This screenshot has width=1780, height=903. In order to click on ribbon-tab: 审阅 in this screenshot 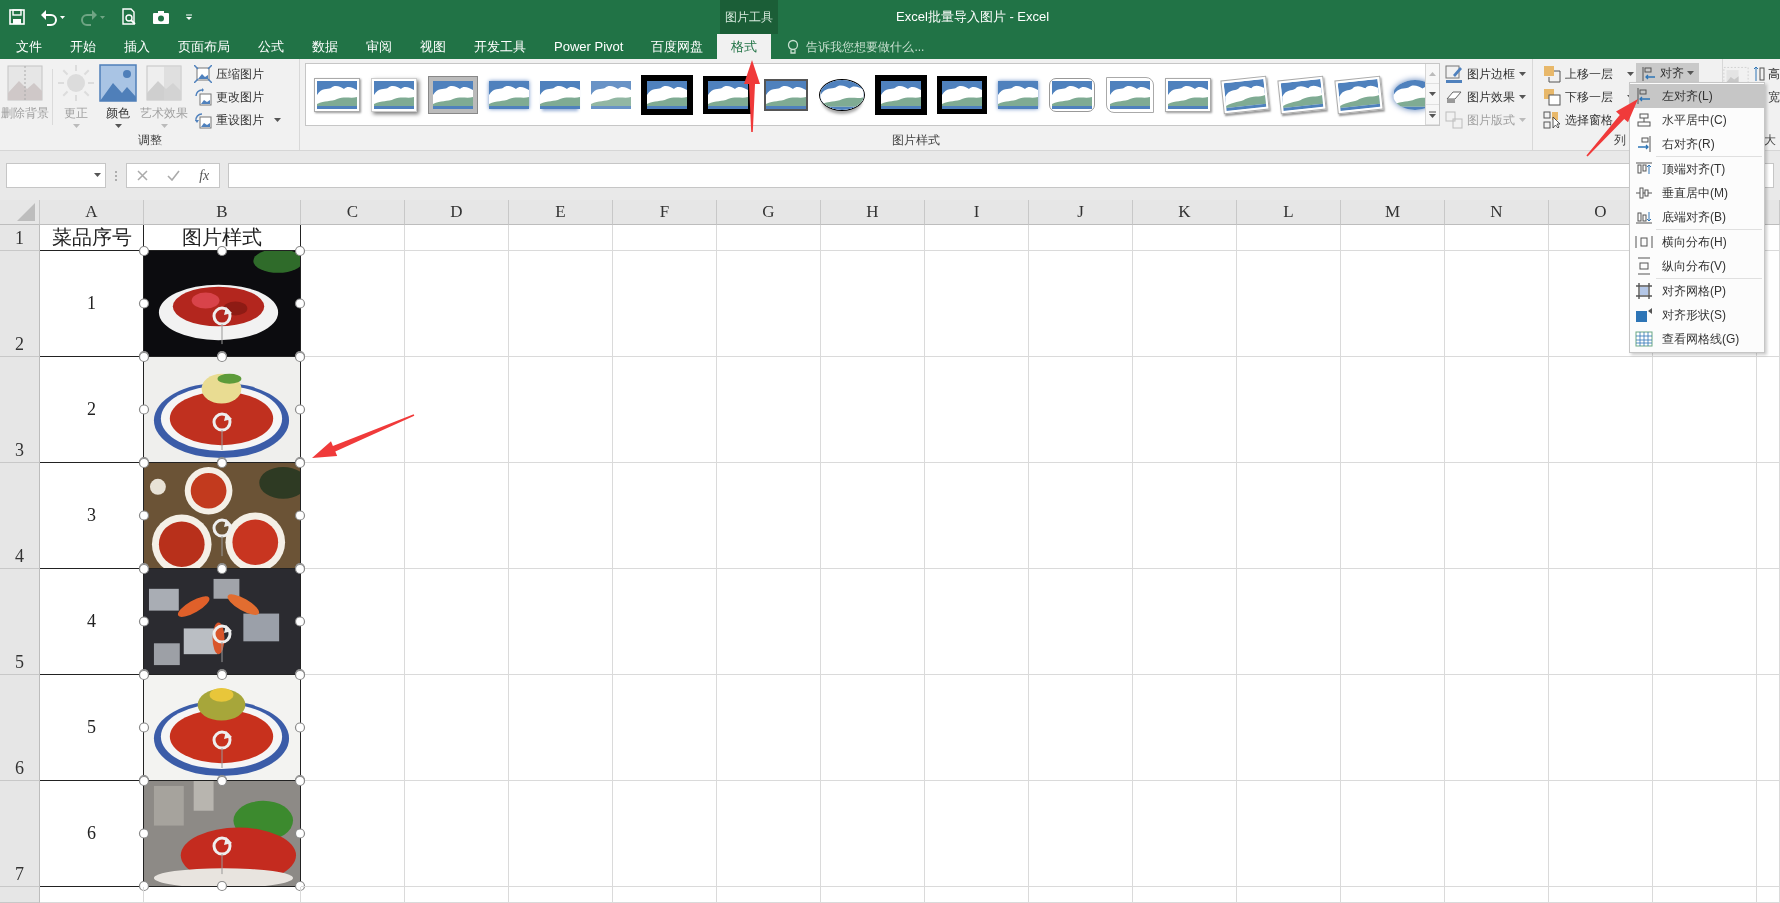, I will do `click(379, 46)`.